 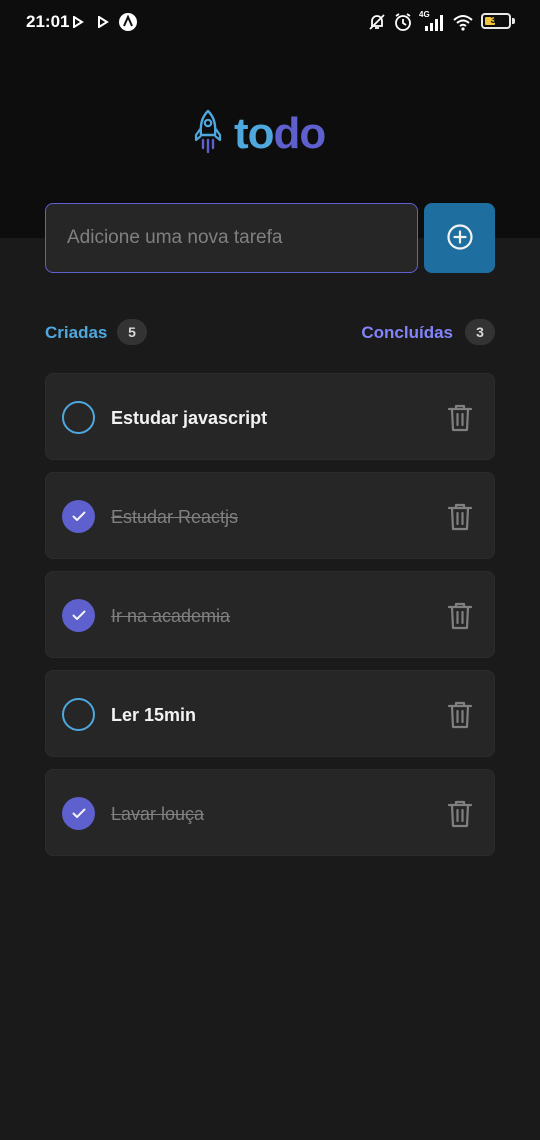 I want to click on task-text: Ir na academia, so click(x=171, y=616).